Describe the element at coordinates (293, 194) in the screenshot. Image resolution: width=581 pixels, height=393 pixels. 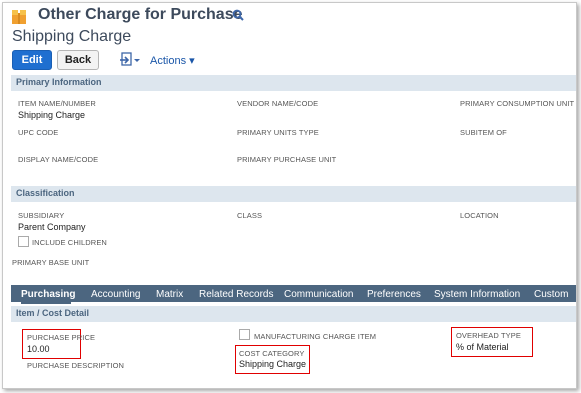
I see `classification-section: Classification` at that location.